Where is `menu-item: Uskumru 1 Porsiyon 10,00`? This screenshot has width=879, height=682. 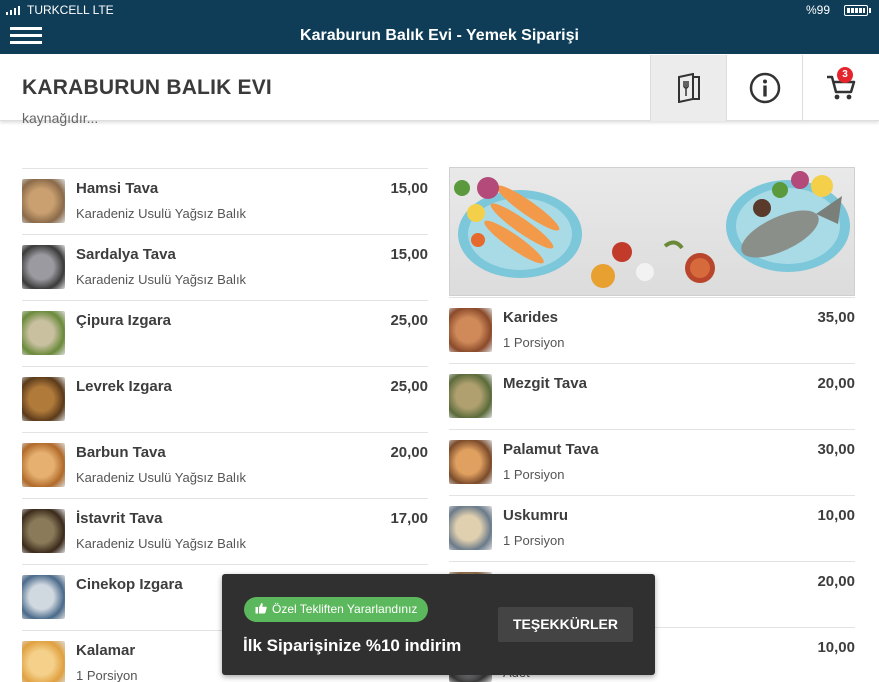 menu-item: Uskumru 1 Porsiyon 10,00 is located at coordinates (652, 528).